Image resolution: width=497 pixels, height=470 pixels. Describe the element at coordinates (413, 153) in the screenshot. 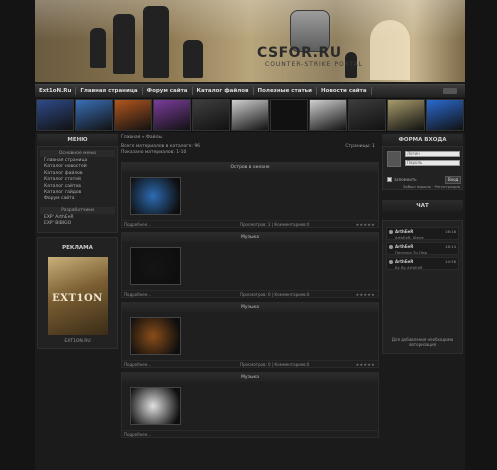

I see `login-placeholder: Логин` at that location.